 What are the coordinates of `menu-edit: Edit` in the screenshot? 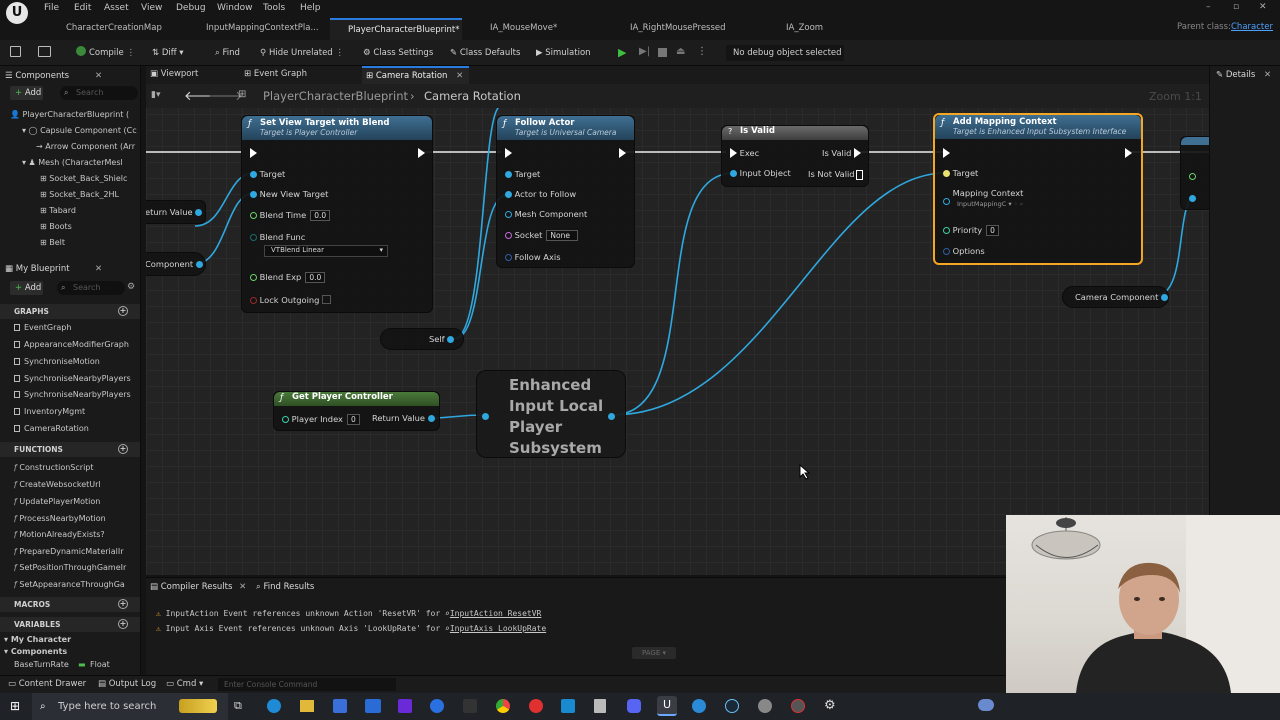 It's located at (82, 8).